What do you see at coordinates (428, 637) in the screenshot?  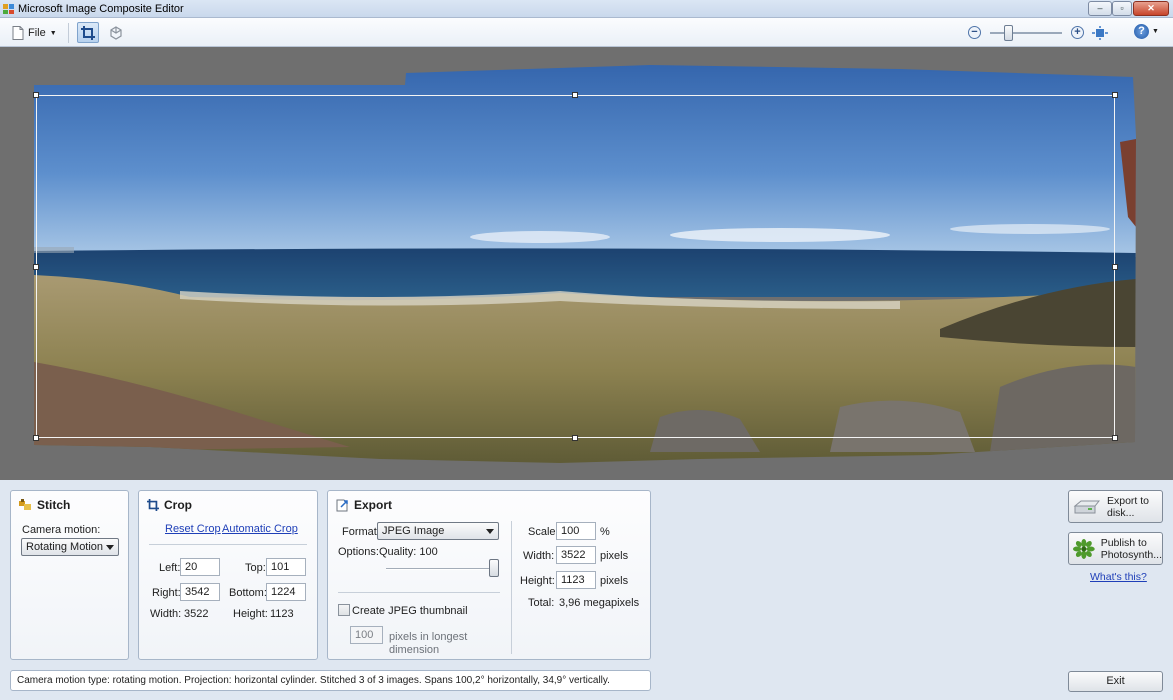 I see `thumbnail-unit-label-1: pixels in longest` at bounding box center [428, 637].